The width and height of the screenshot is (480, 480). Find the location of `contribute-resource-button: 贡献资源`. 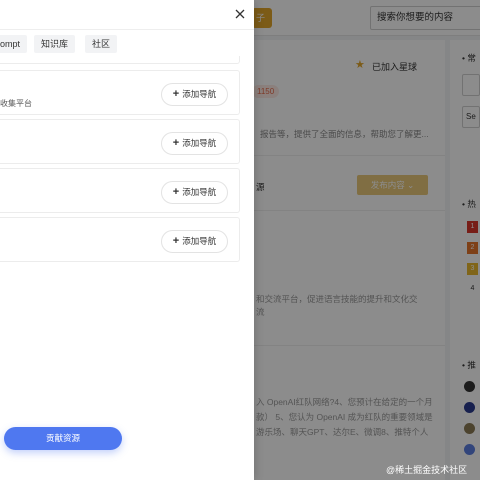

contribute-resource-button: 贡献资源 is located at coordinates (63, 438).